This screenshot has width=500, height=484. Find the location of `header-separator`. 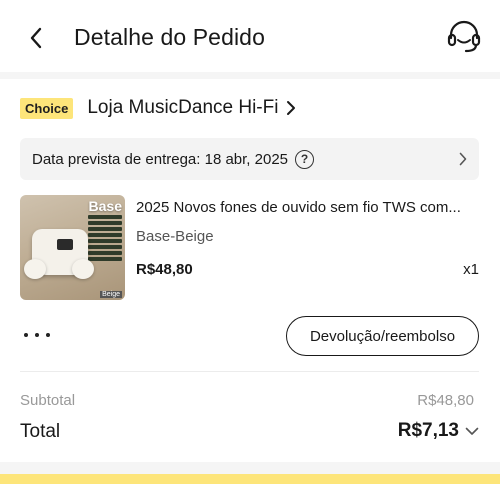

header-separator is located at coordinates (250, 75).